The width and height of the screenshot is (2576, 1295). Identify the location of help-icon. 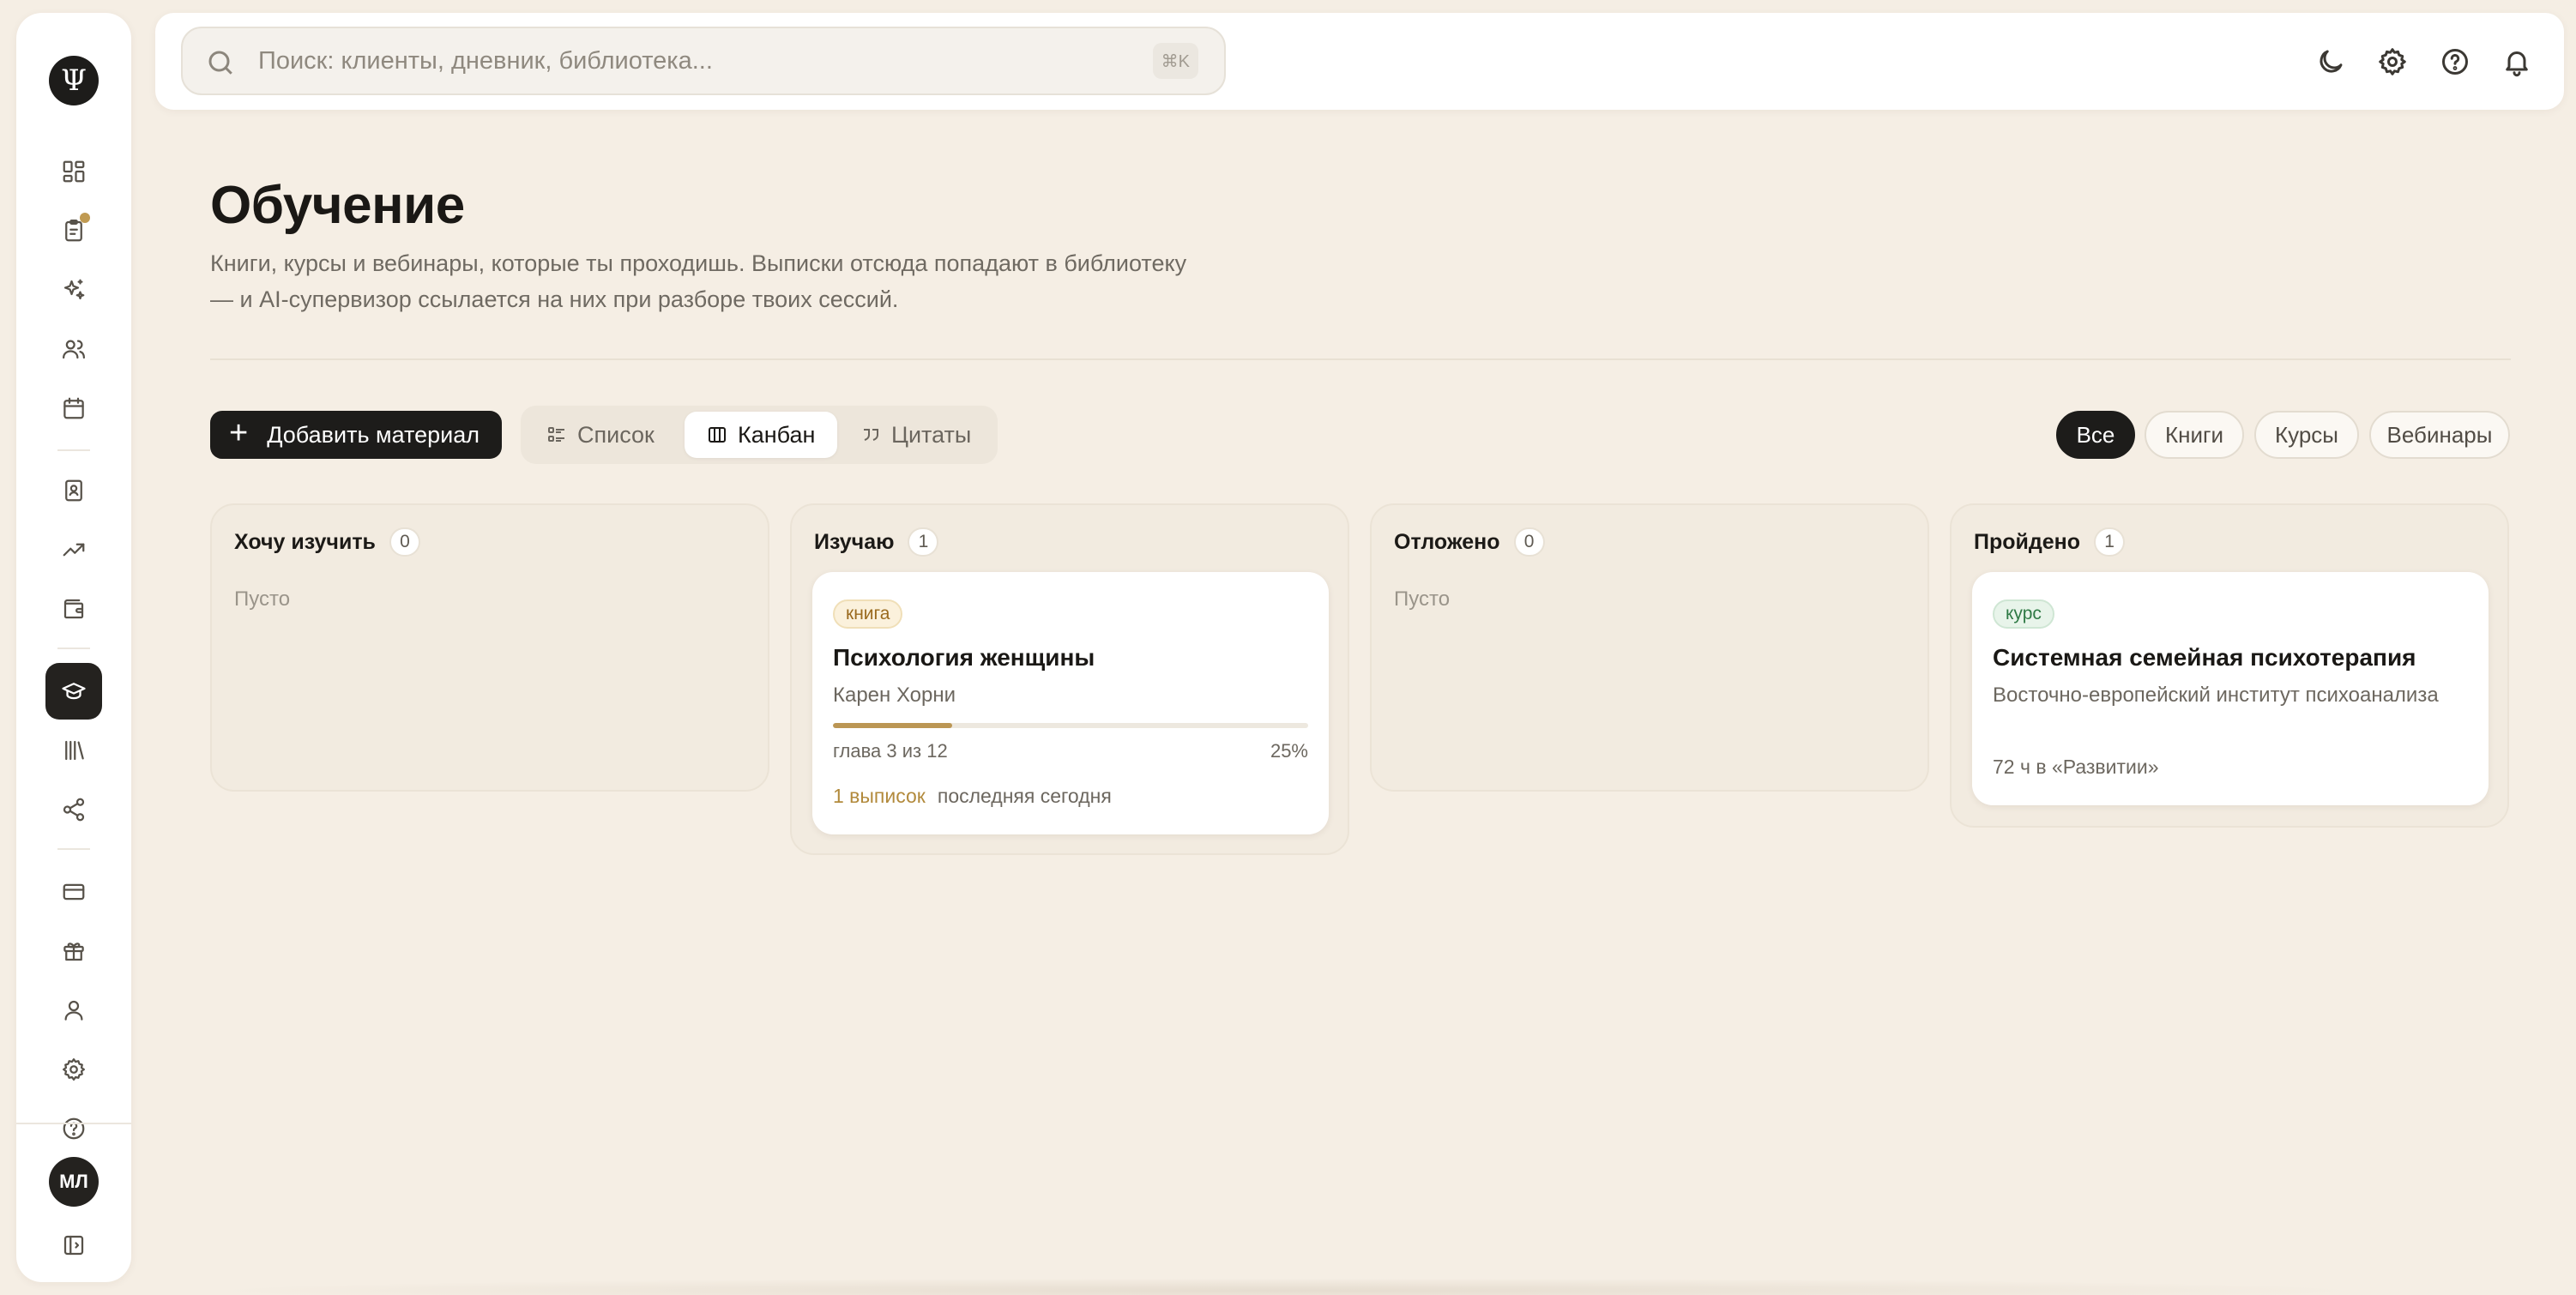
(74, 1128).